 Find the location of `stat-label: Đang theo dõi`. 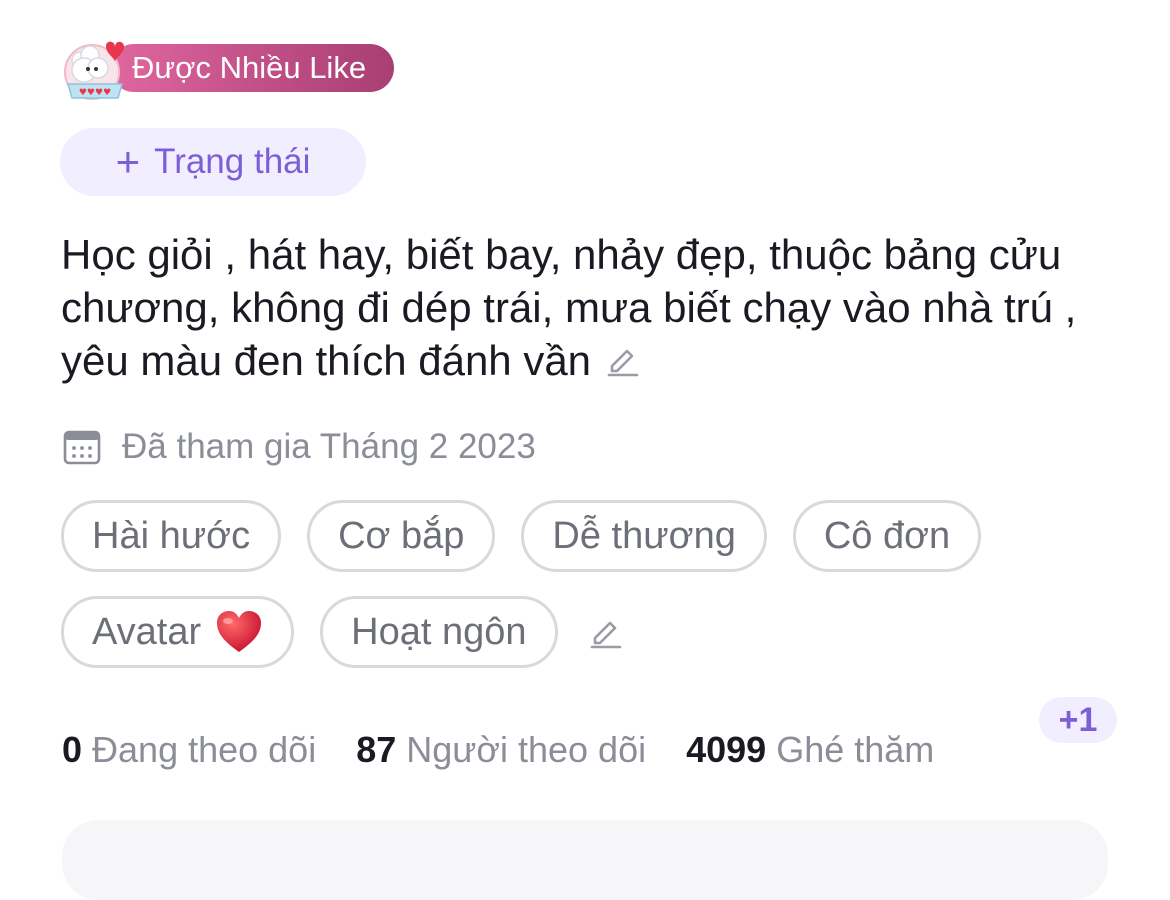

stat-label: Đang theo dõi is located at coordinates (204, 749).